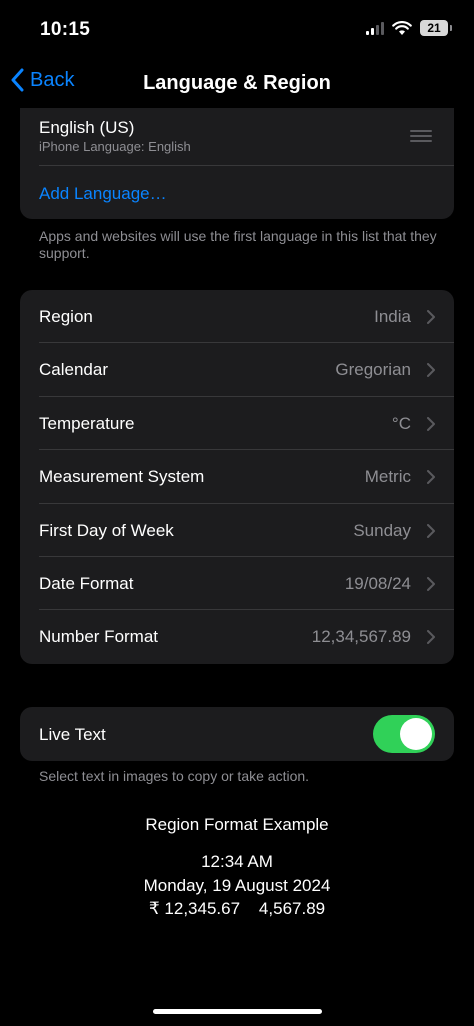 This screenshot has width=474, height=1026. What do you see at coordinates (72, 734) in the screenshot?
I see `live-text-label: Live Text` at bounding box center [72, 734].